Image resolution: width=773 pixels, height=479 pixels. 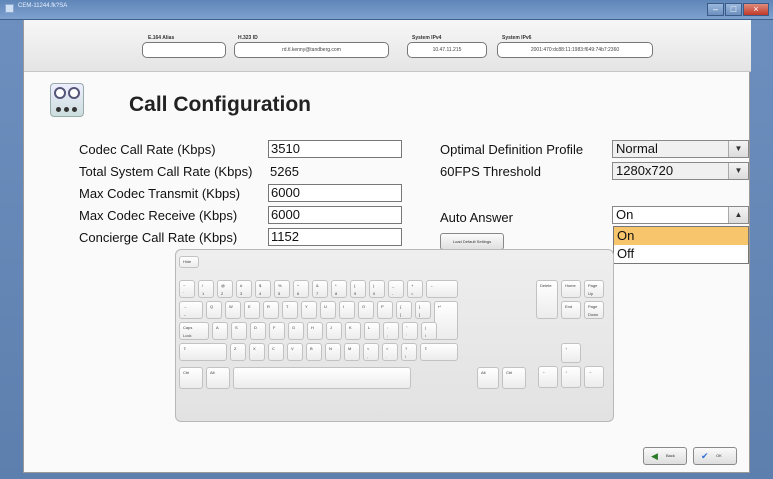 What do you see at coordinates (594, 289) in the screenshot?
I see `key-page-up: Page Up` at bounding box center [594, 289].